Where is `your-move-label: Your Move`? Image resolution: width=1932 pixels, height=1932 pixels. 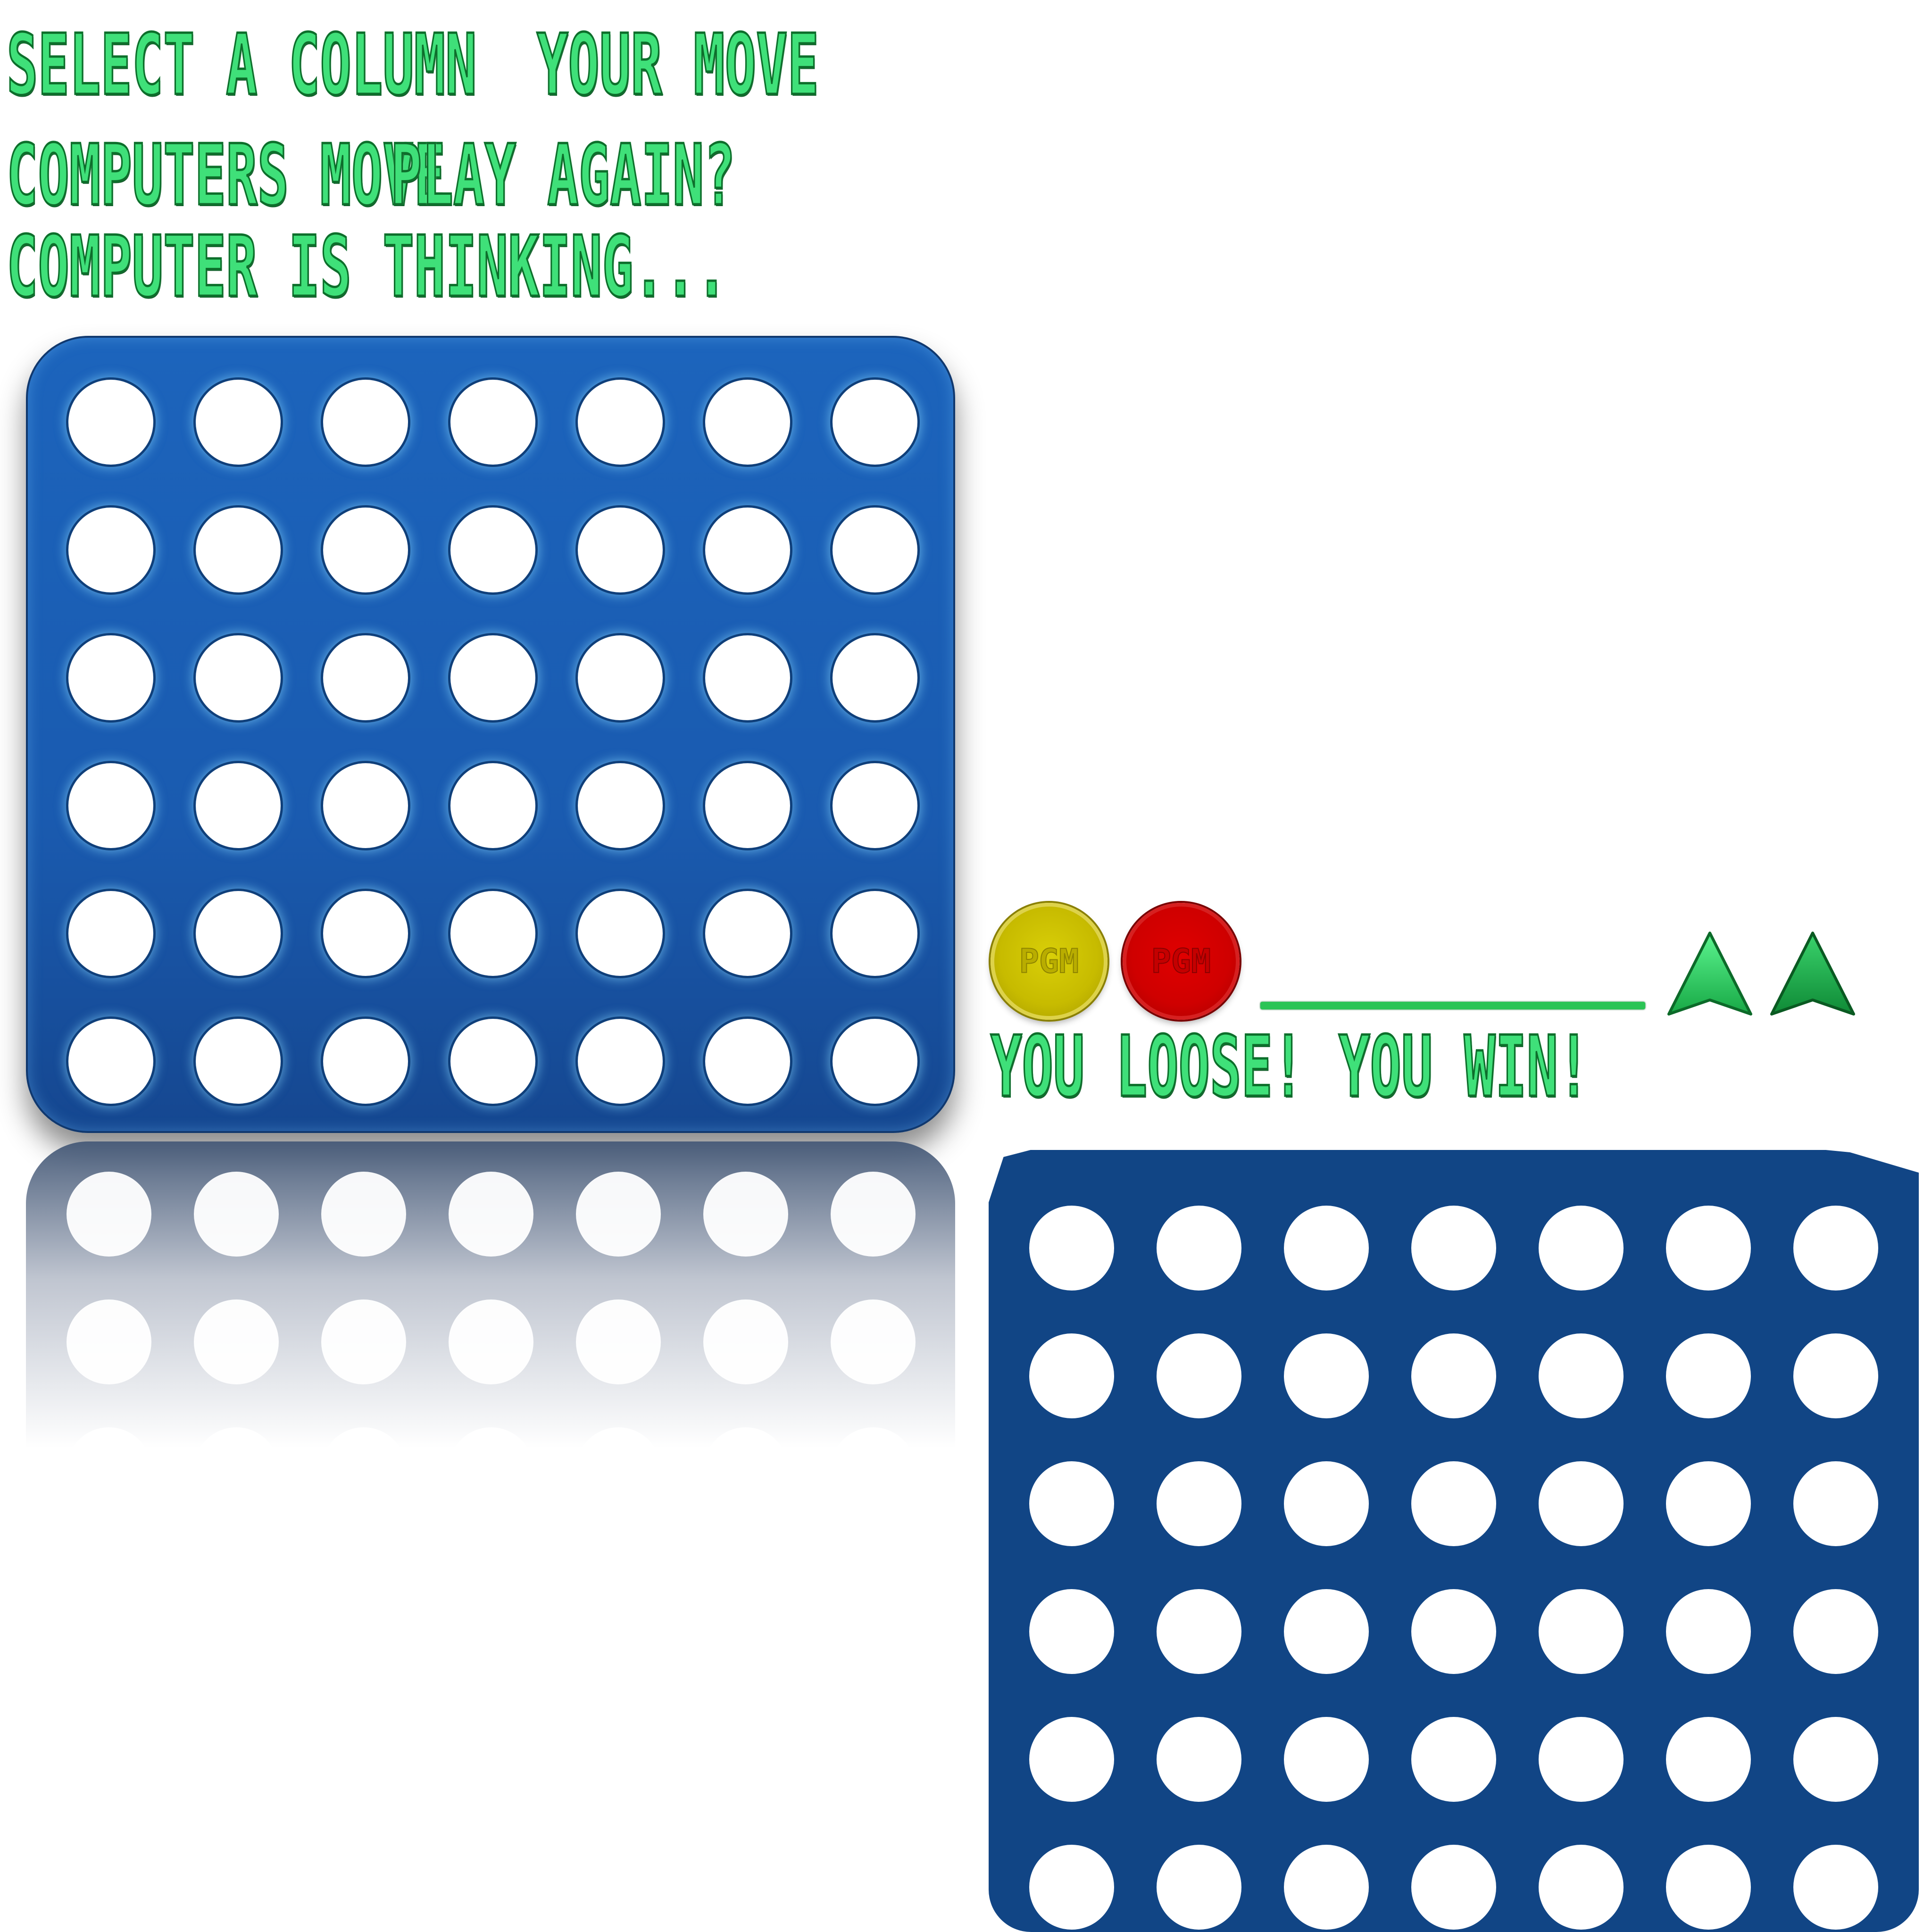 your-move-label: Your Move is located at coordinates (677, 65).